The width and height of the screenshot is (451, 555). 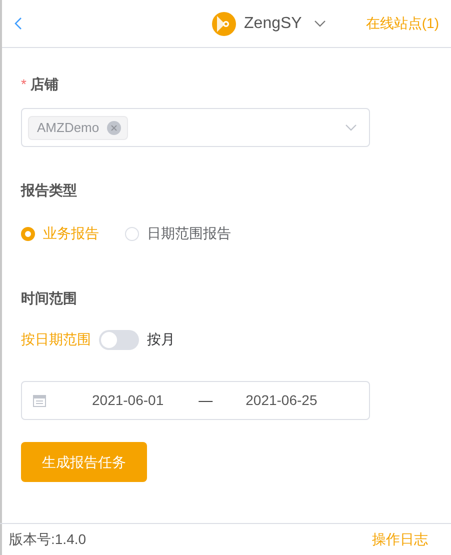 I want to click on operation-log-link: 操作日志, so click(x=400, y=539).